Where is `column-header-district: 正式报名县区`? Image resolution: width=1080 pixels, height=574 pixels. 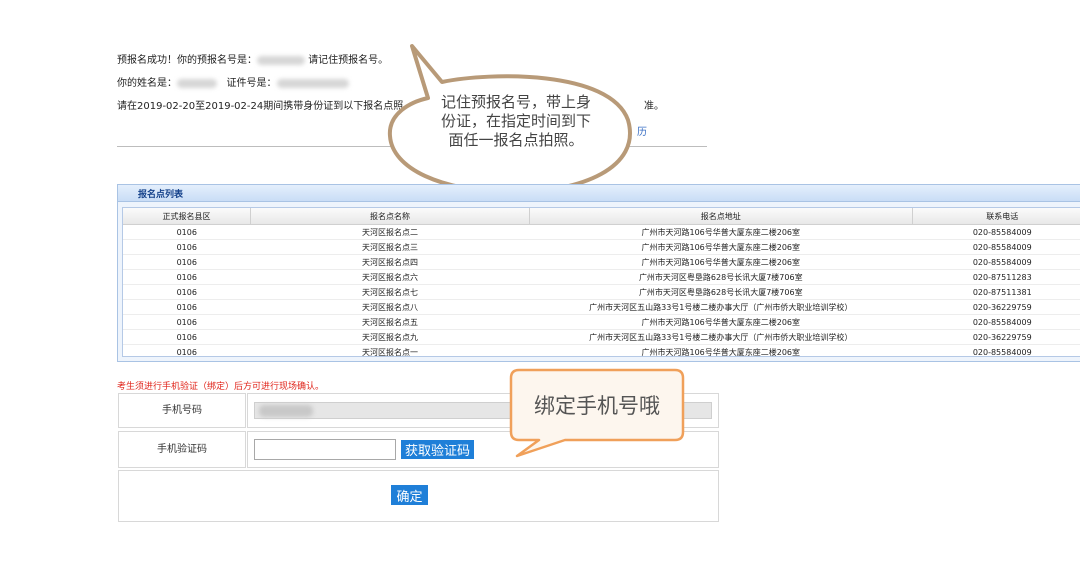 column-header-district: 正式报名县区 is located at coordinates (187, 216).